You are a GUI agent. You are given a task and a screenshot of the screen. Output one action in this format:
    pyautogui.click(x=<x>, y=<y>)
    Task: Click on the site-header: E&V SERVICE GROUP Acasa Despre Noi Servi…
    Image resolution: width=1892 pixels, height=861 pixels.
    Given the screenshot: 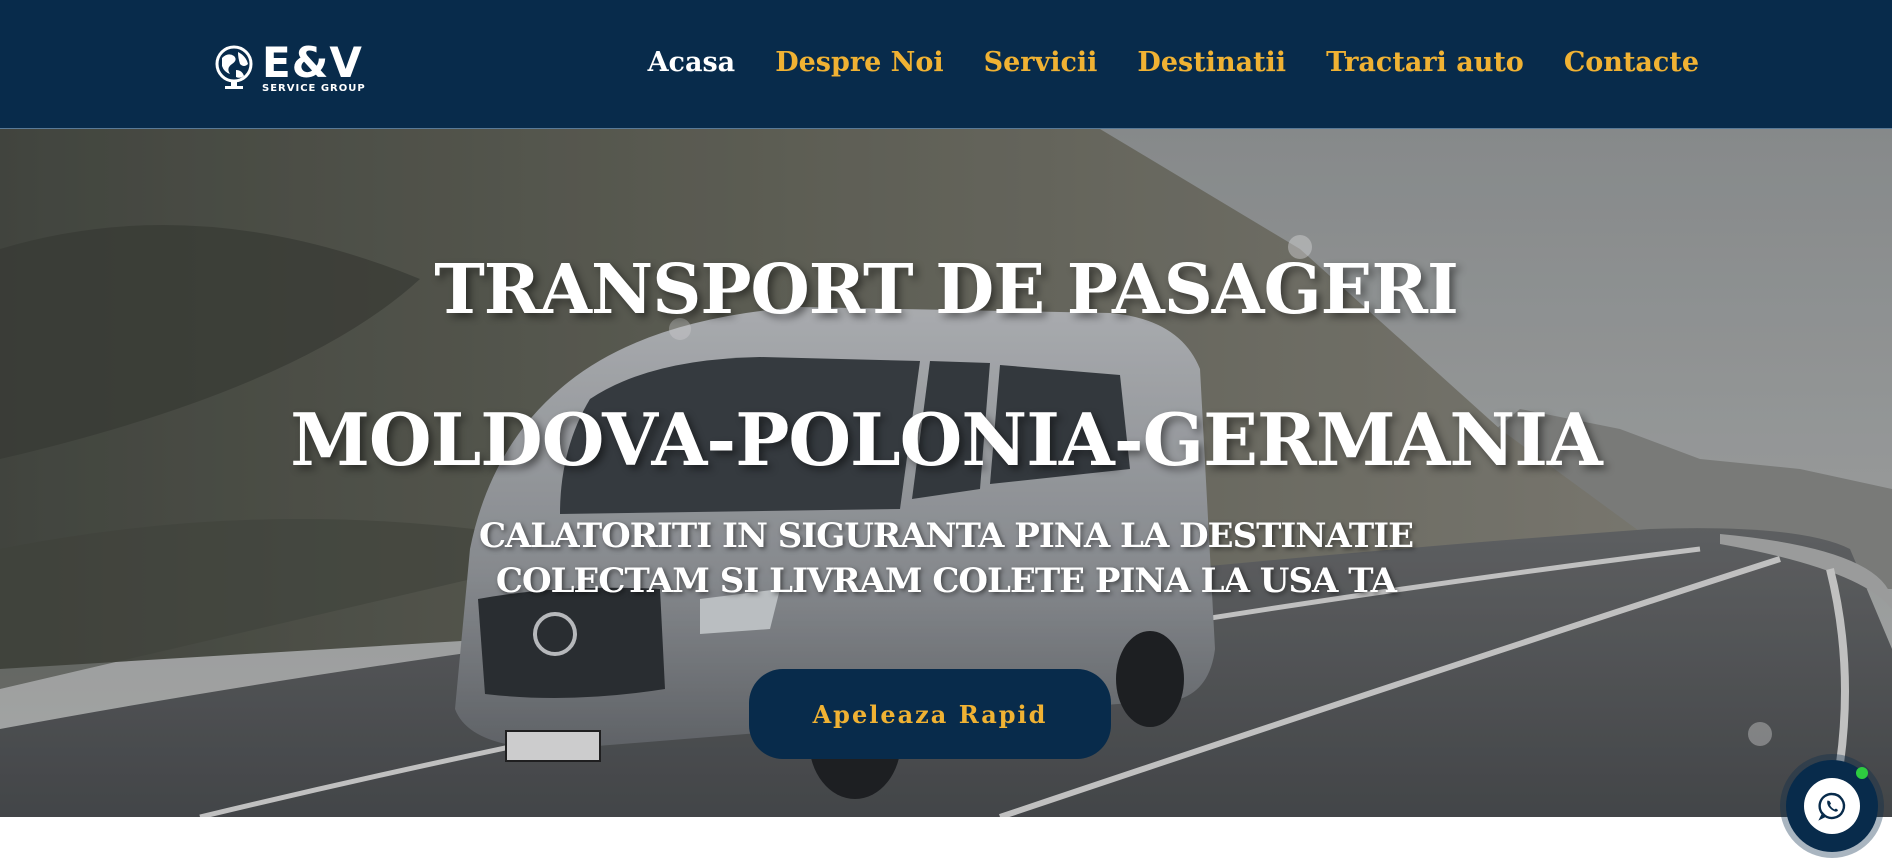 What is the action you would take?
    pyautogui.click(x=946, y=64)
    